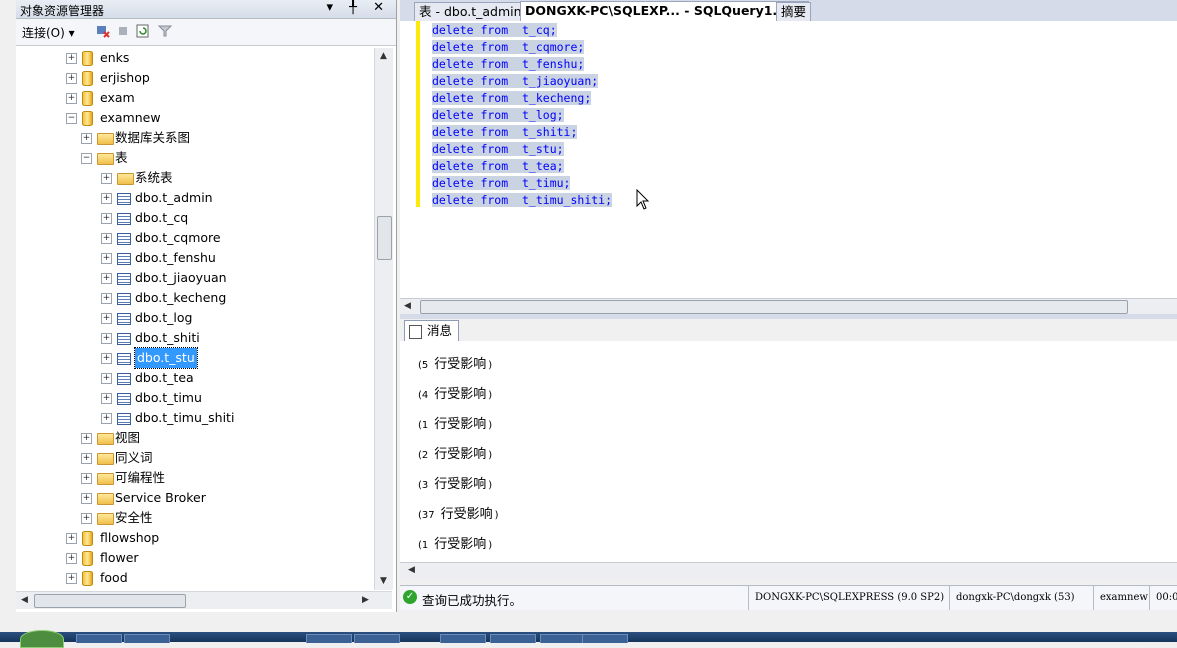 The image size is (1177, 648). What do you see at coordinates (204, 600) in the screenshot?
I see `tree-horizontal-scrollbar: ◀ ▶` at bounding box center [204, 600].